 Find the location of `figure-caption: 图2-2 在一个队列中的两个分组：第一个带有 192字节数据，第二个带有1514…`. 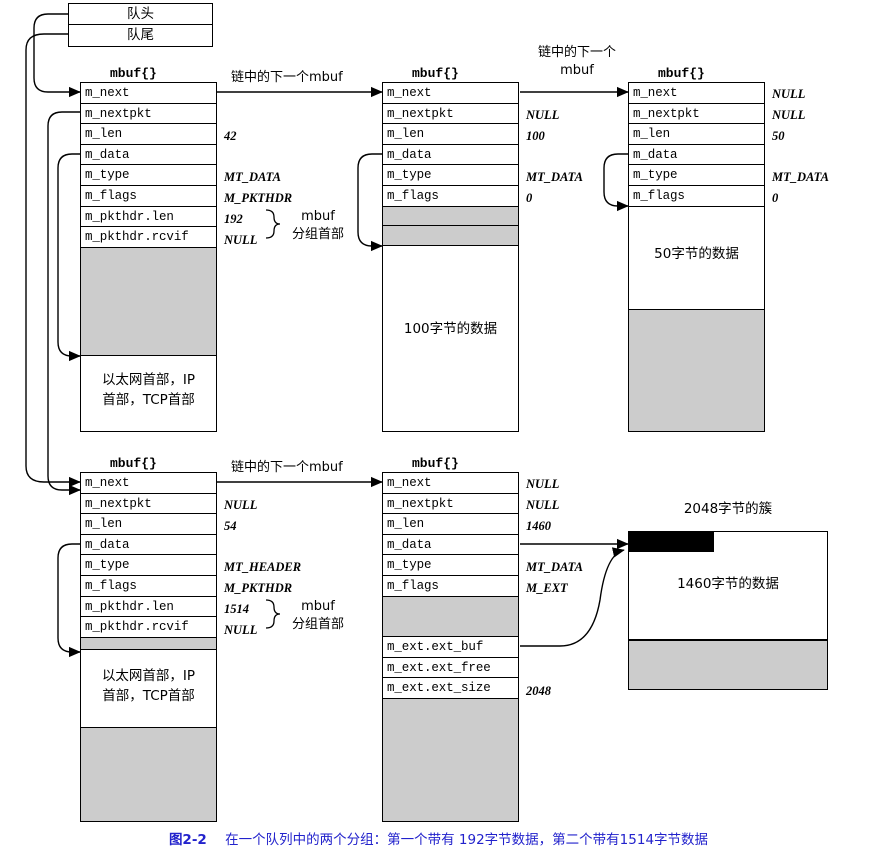

figure-caption: 图2-2 在一个队列中的两个分组：第一个带有 192字节数据，第二个带有1514… is located at coordinates (438, 838).